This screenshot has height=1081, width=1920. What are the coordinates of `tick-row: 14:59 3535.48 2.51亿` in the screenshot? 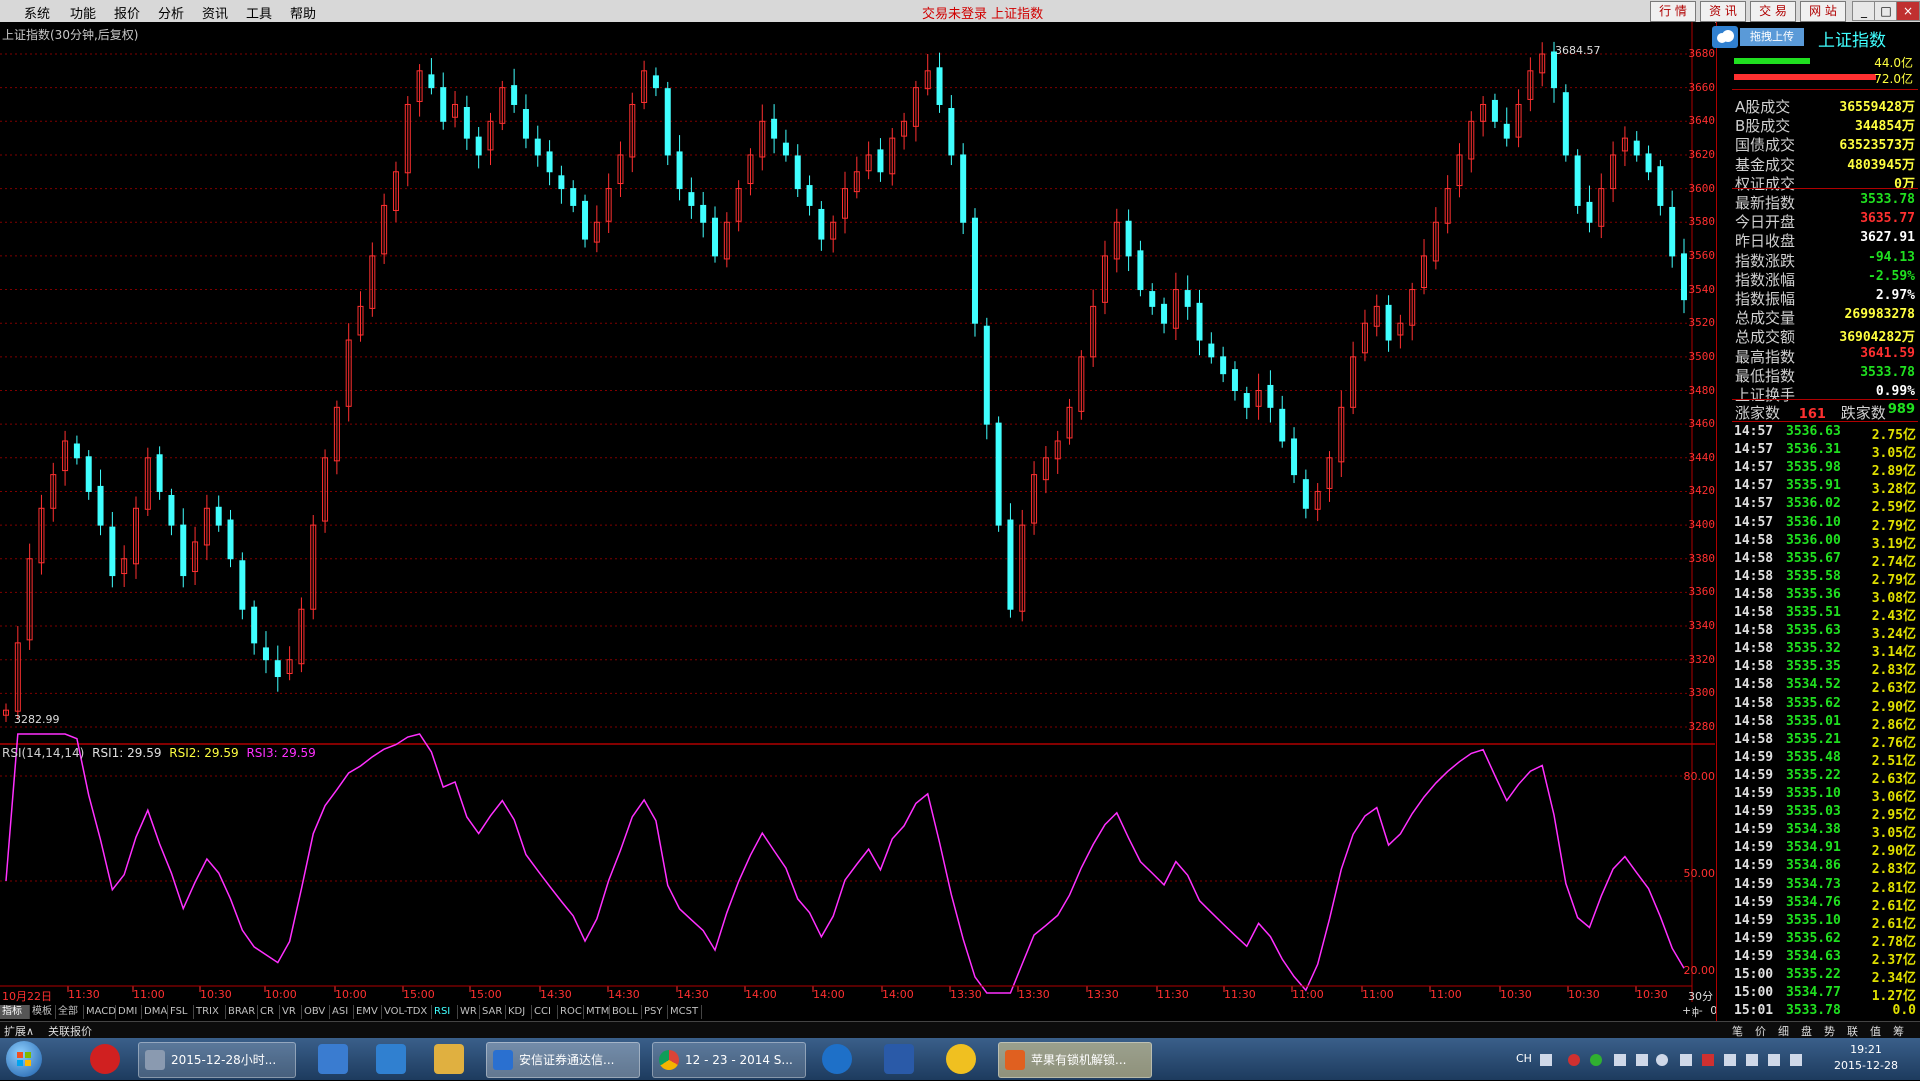 It's located at (1825, 759).